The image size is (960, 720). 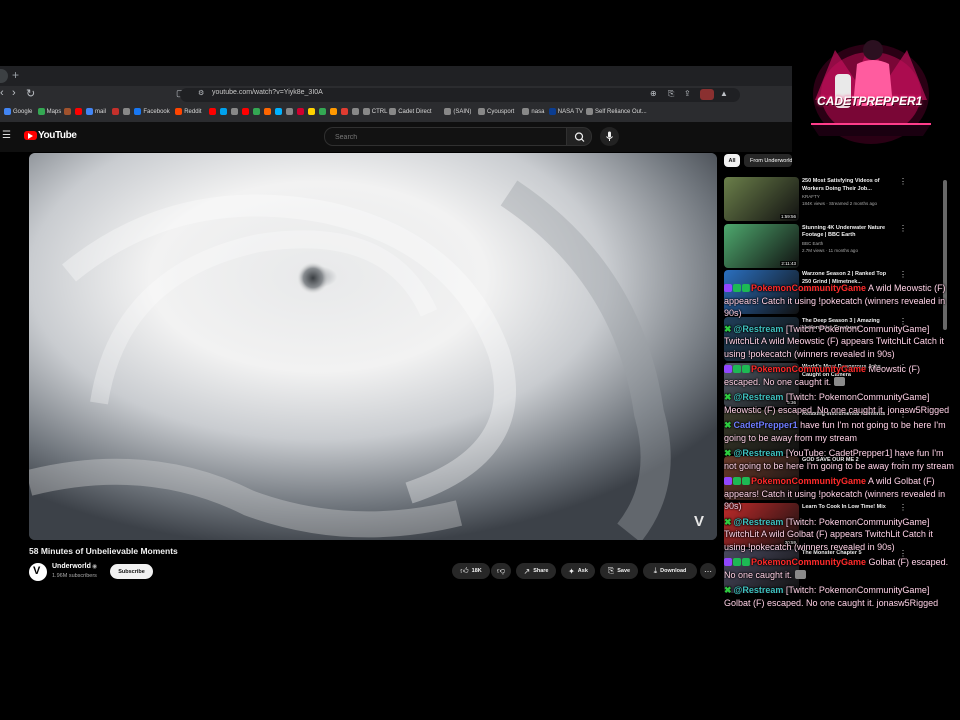 What do you see at coordinates (687, 93) in the screenshot?
I see `share-page-icon: ⇪` at bounding box center [687, 93].